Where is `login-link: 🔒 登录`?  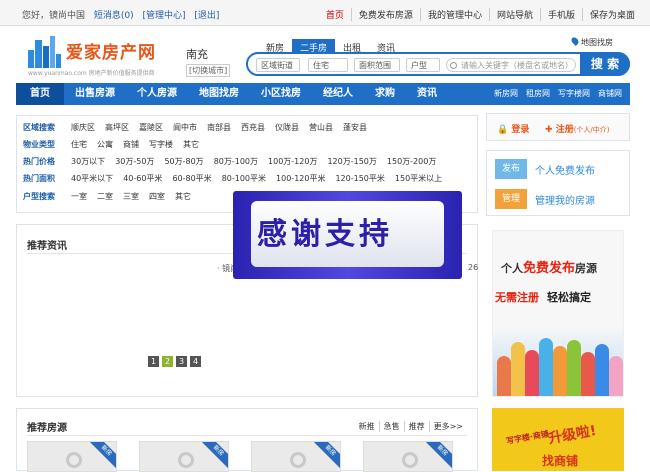 login-link: 🔒 登录 is located at coordinates (513, 128).